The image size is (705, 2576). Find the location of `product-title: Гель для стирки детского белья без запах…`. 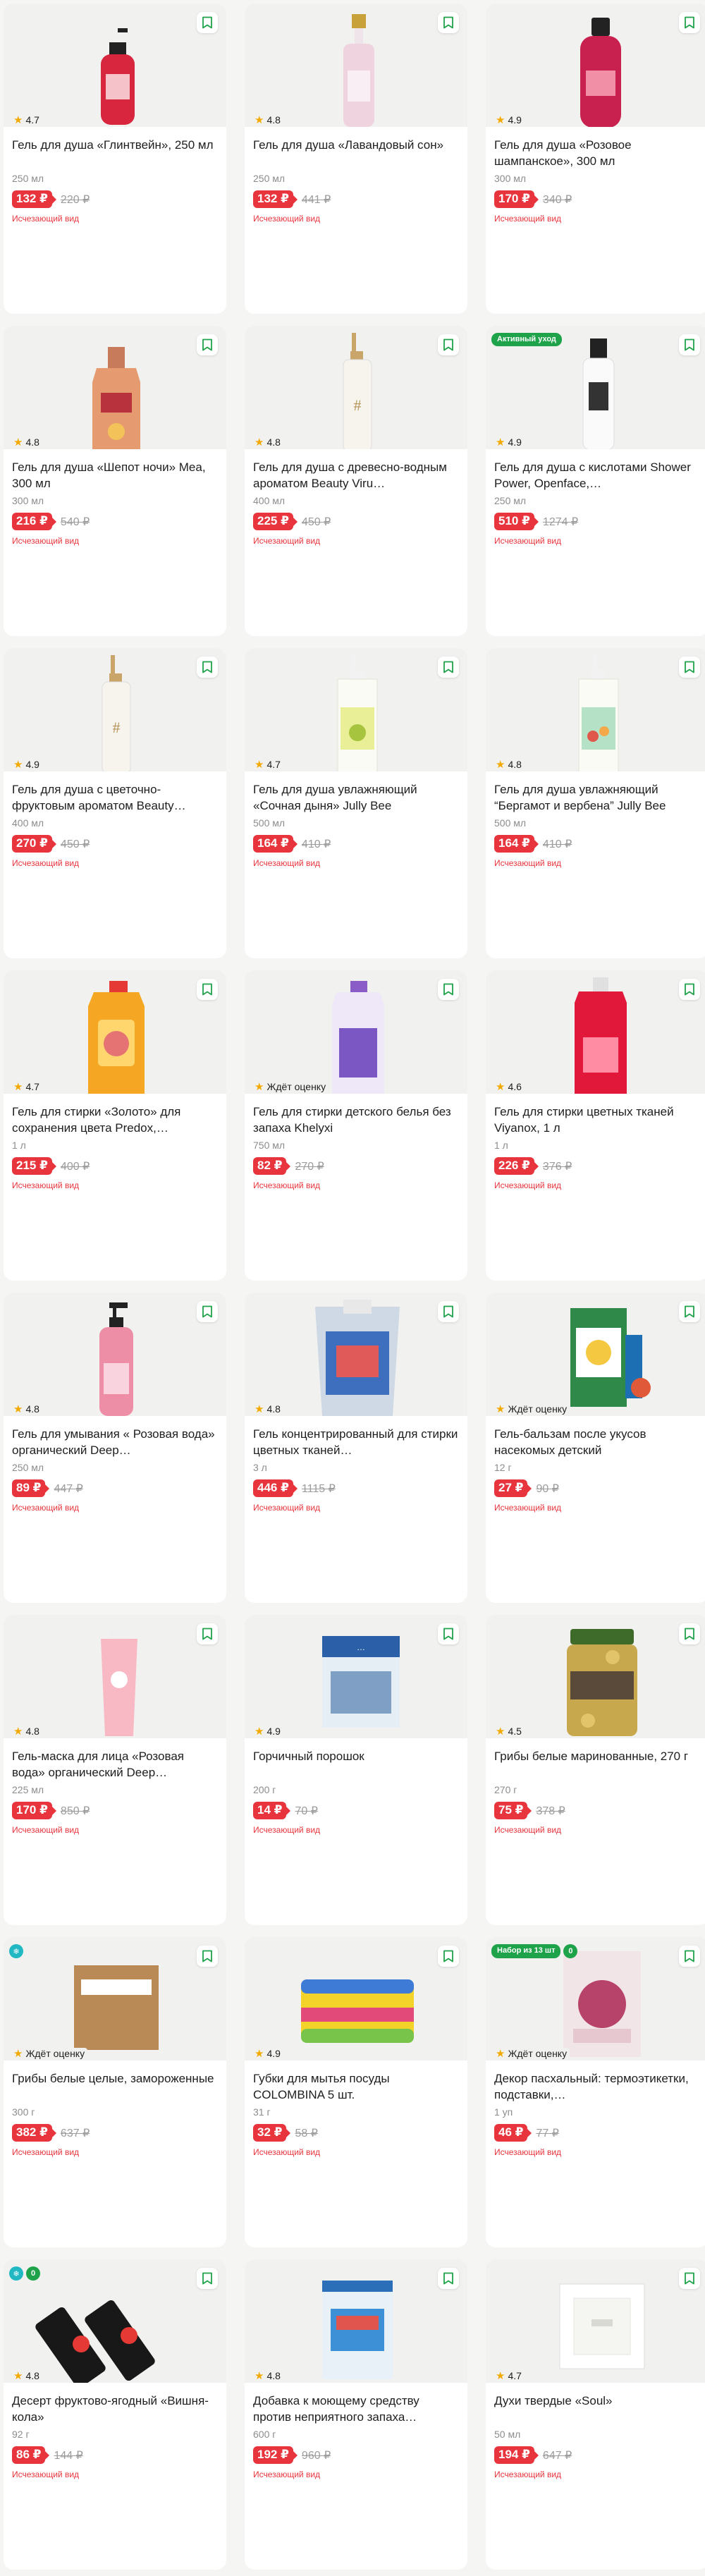

product-title: Гель для стирки детского белья без запах… is located at coordinates (356, 1120).